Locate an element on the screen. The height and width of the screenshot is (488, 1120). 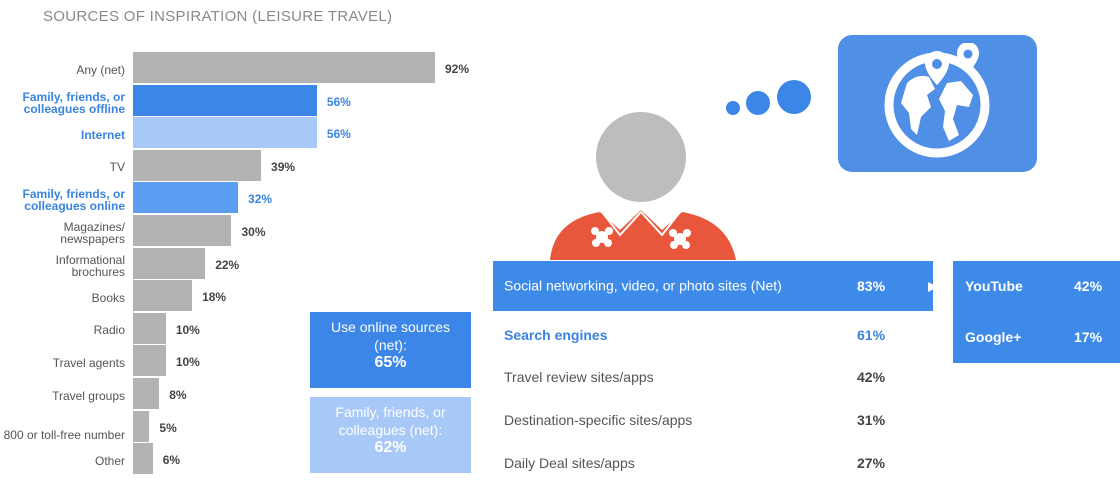
globe-tile is located at coordinates (937, 103).